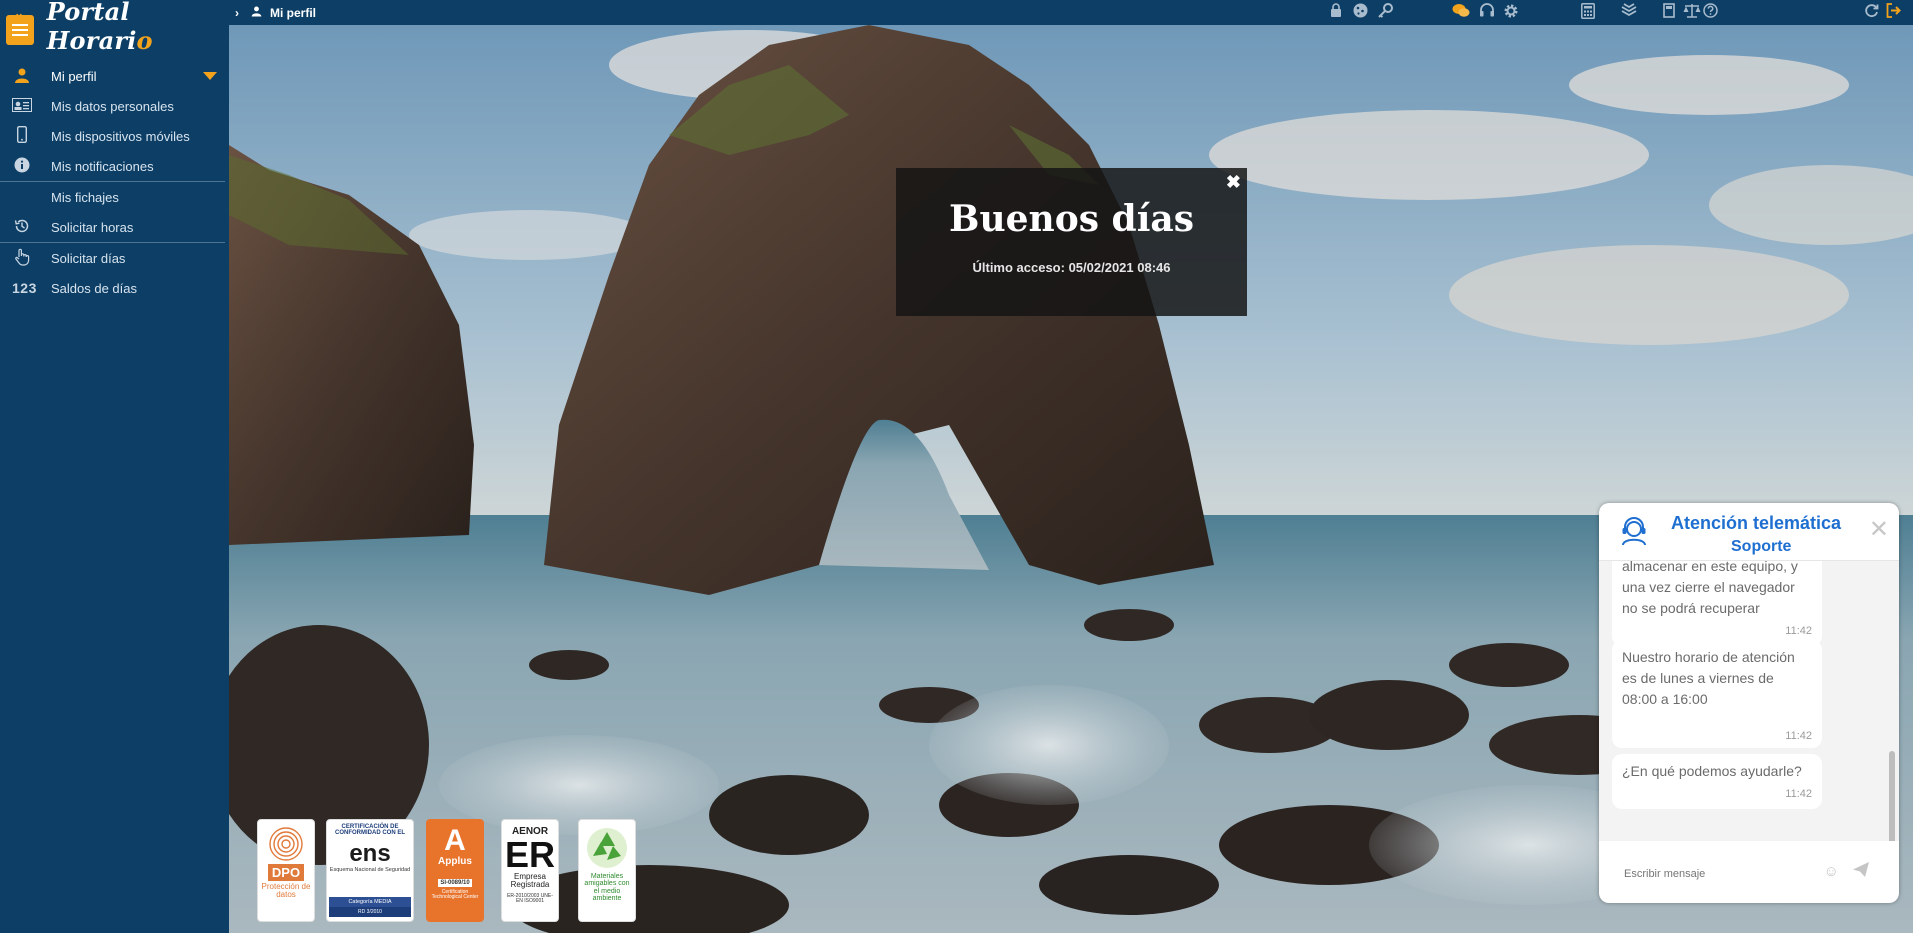  What do you see at coordinates (1071, 267) in the screenshot?
I see `last-access-text: Último acceso: 05/02/2021 08:46` at bounding box center [1071, 267].